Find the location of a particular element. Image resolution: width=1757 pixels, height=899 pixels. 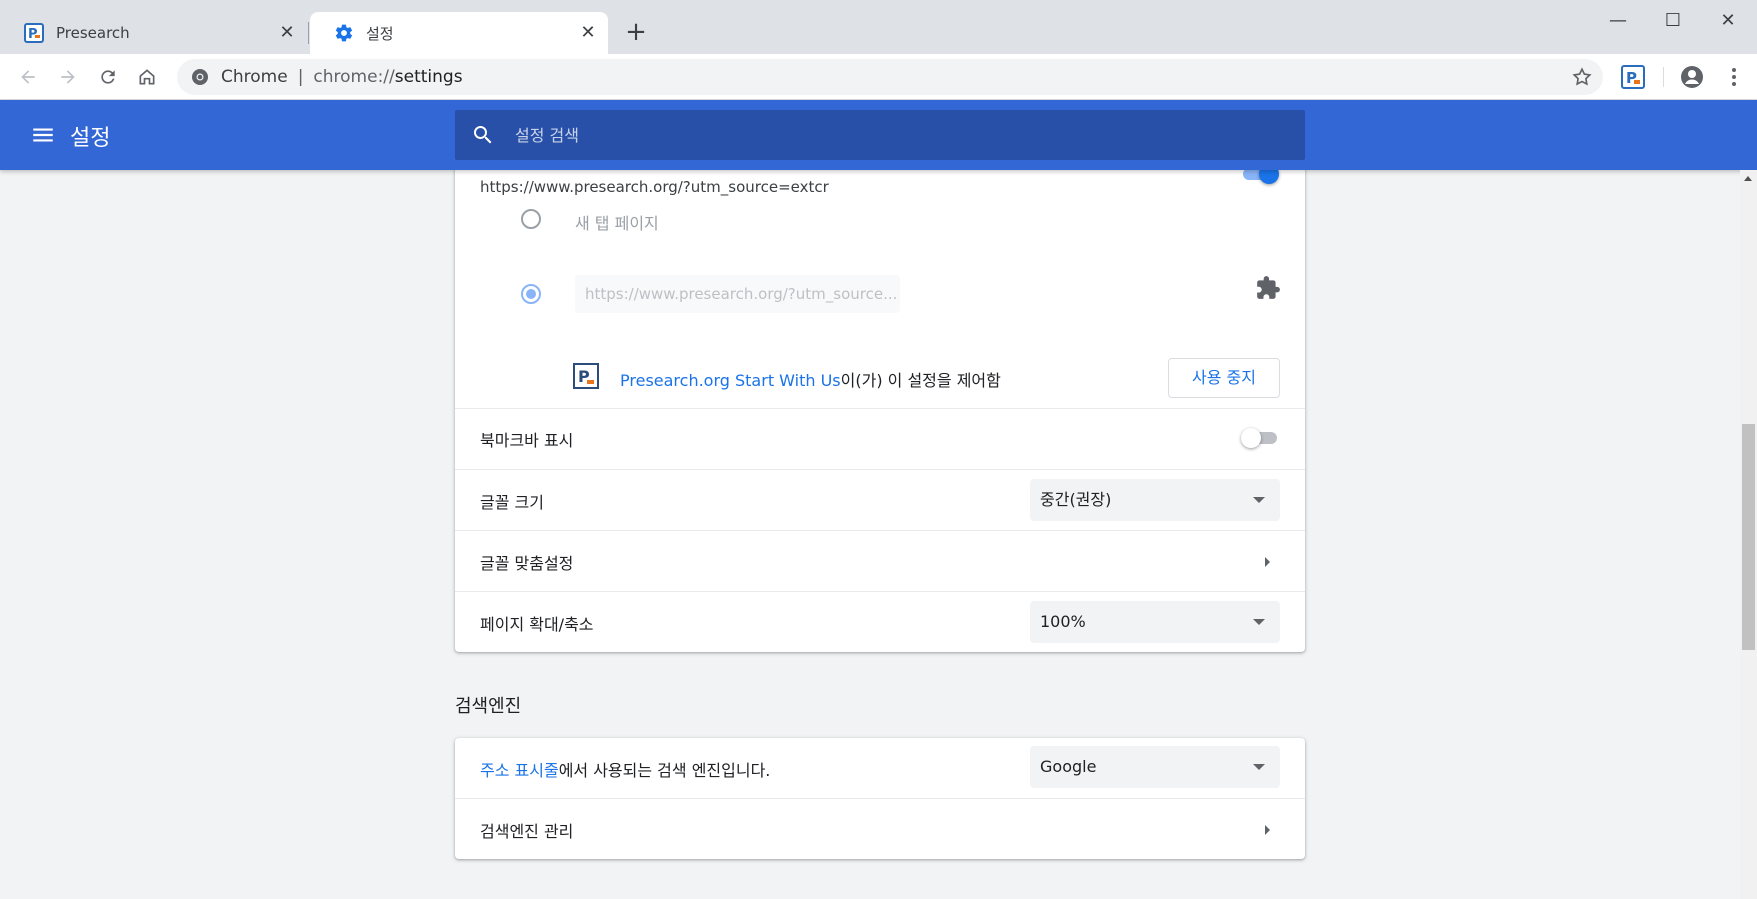

scrollbar-thumb is located at coordinates (1748, 537).